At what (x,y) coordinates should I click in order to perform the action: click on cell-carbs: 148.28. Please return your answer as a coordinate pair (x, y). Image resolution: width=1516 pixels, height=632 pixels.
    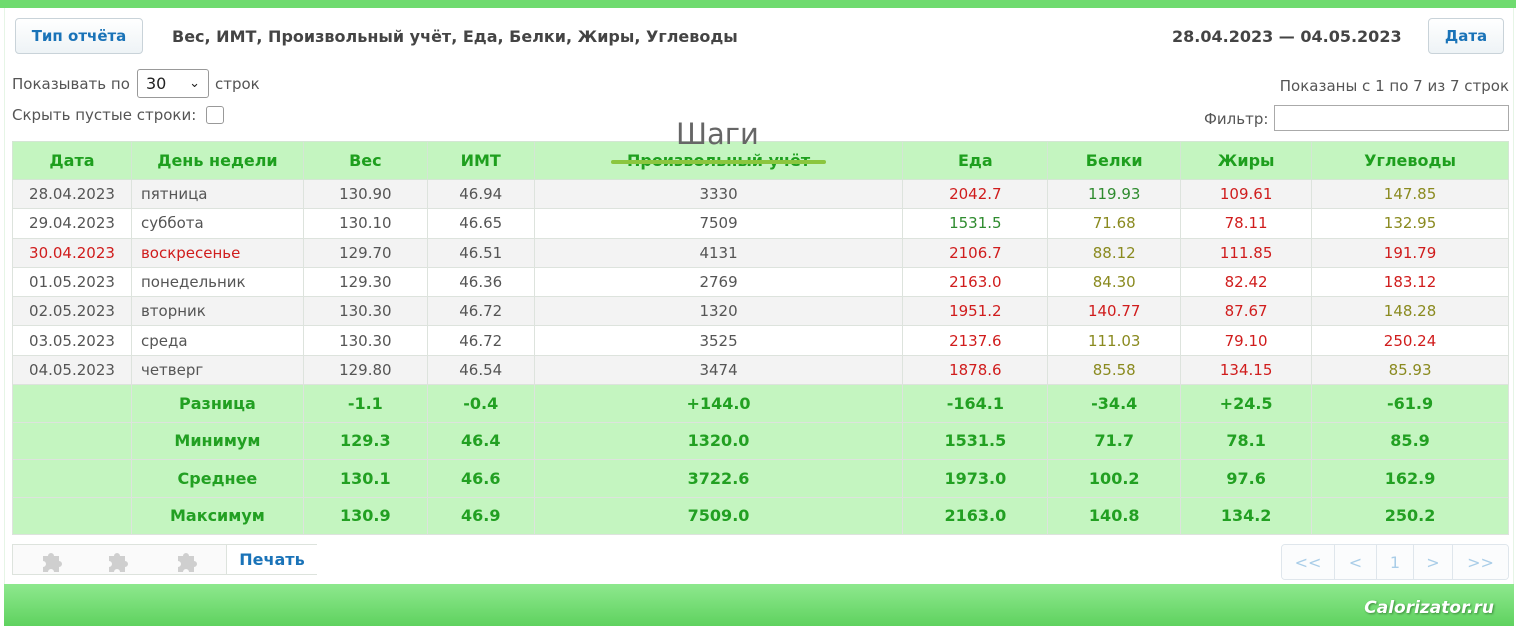
    Looking at the image, I should click on (1410, 311).